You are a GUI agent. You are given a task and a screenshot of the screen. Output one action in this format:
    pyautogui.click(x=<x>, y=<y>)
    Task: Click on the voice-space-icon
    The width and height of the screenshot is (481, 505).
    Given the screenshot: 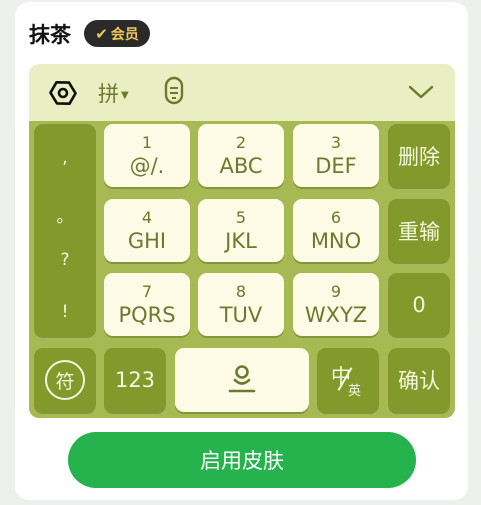 What is the action you would take?
    pyautogui.click(x=242, y=379)
    